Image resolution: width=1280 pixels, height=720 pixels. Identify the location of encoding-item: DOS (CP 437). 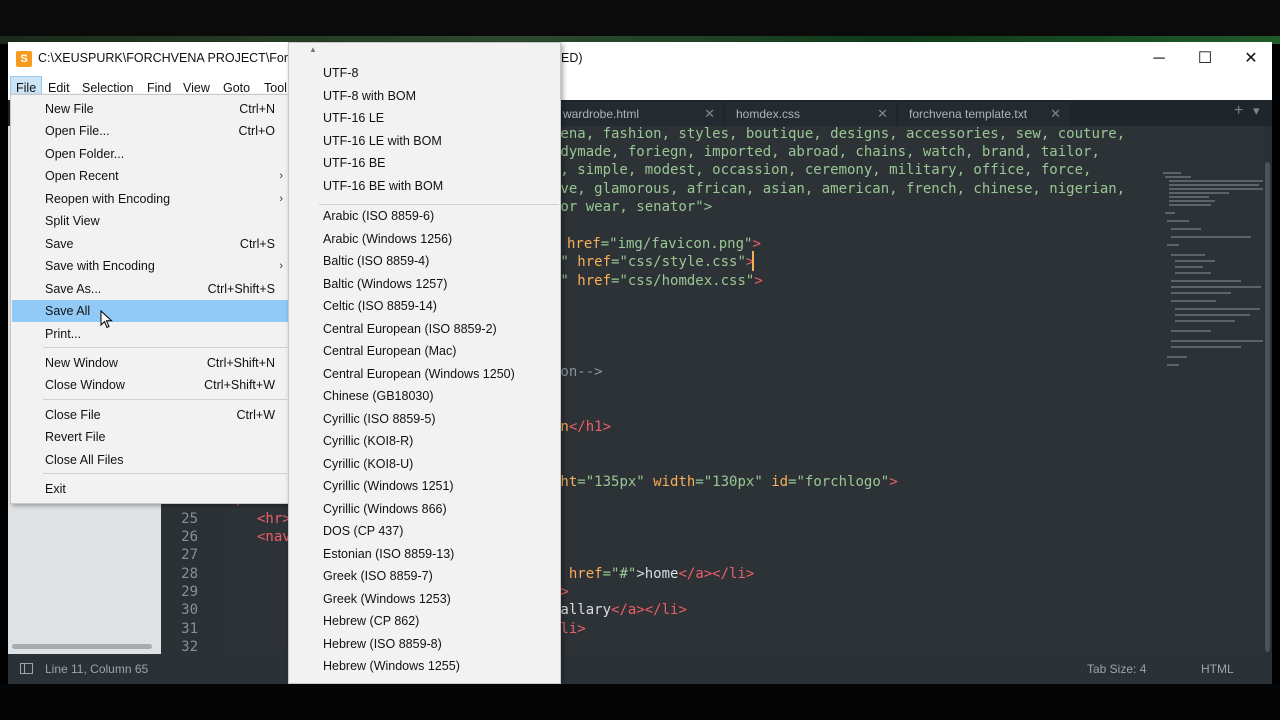
(363, 531).